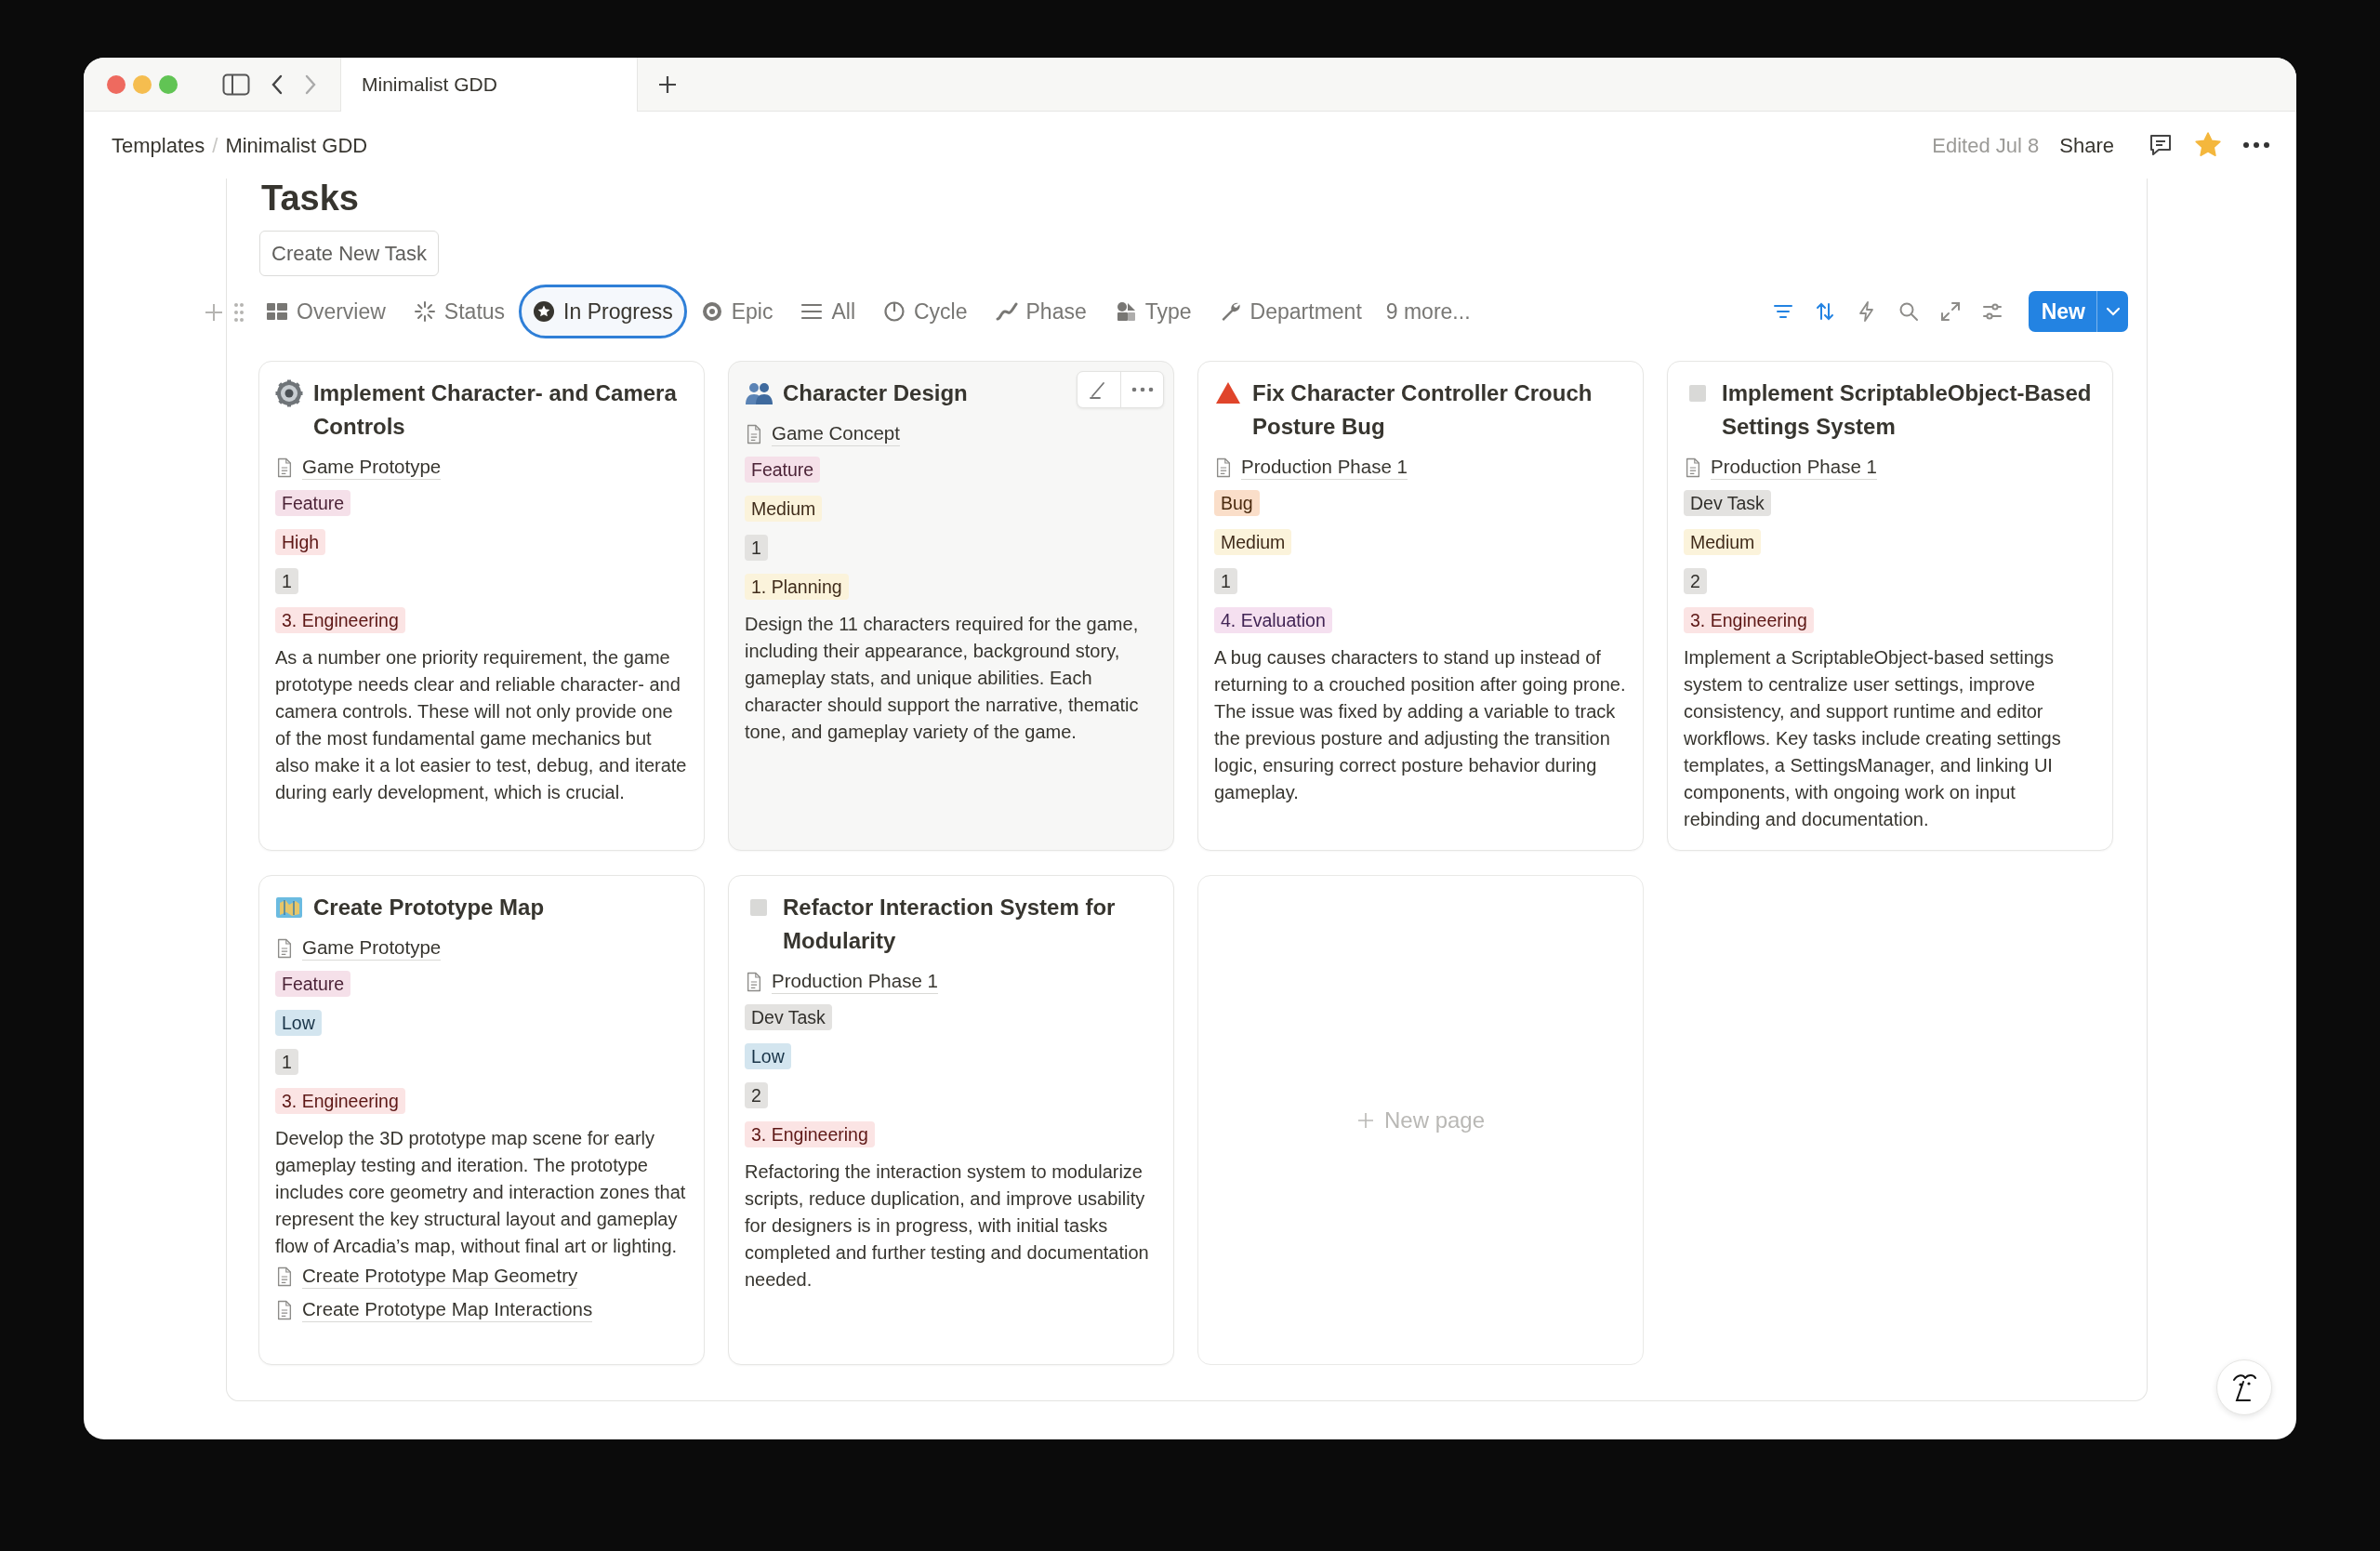 The height and width of the screenshot is (1551, 2380). What do you see at coordinates (711, 311) in the screenshot?
I see `target-icon` at bounding box center [711, 311].